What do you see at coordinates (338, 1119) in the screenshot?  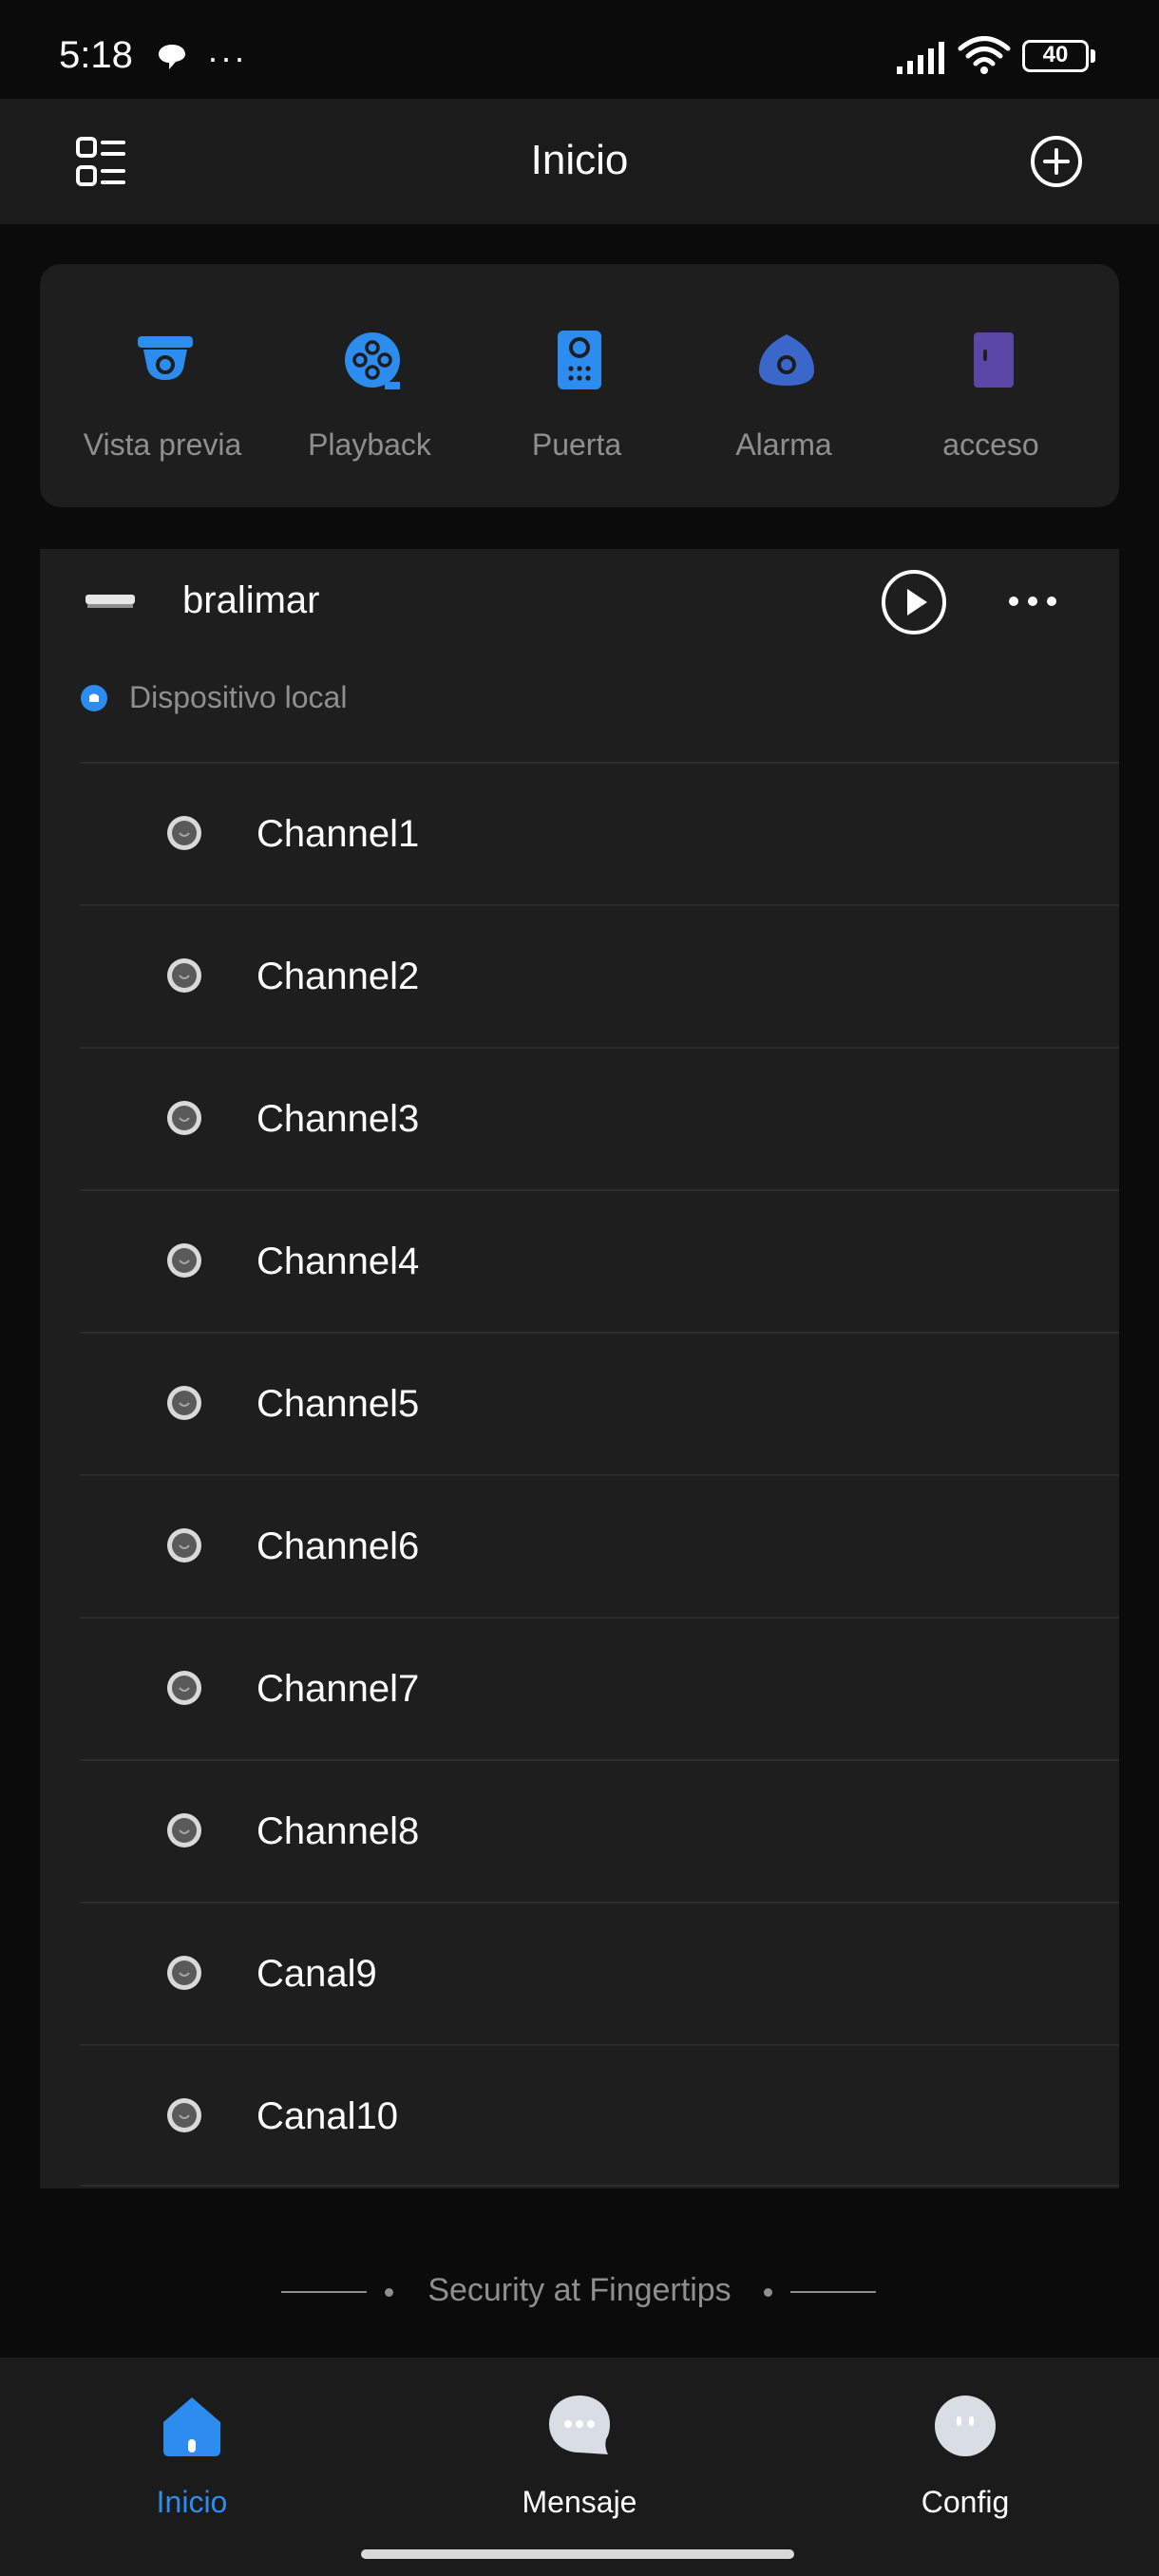 I see `channel-label: Channel3` at bounding box center [338, 1119].